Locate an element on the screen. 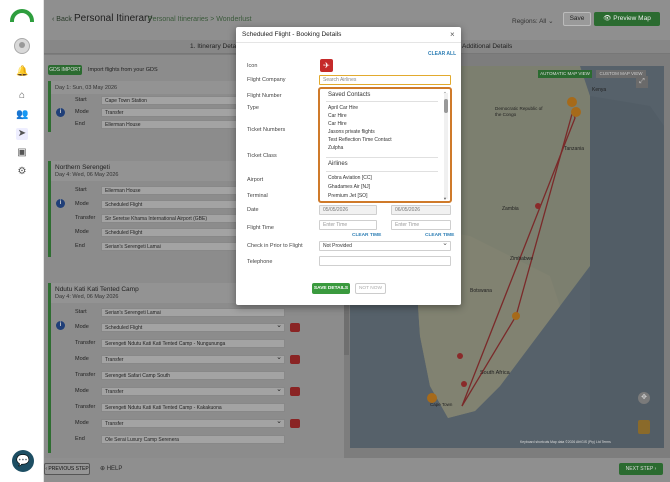  airlines-heading: Airlines is located at coordinates (338, 164).